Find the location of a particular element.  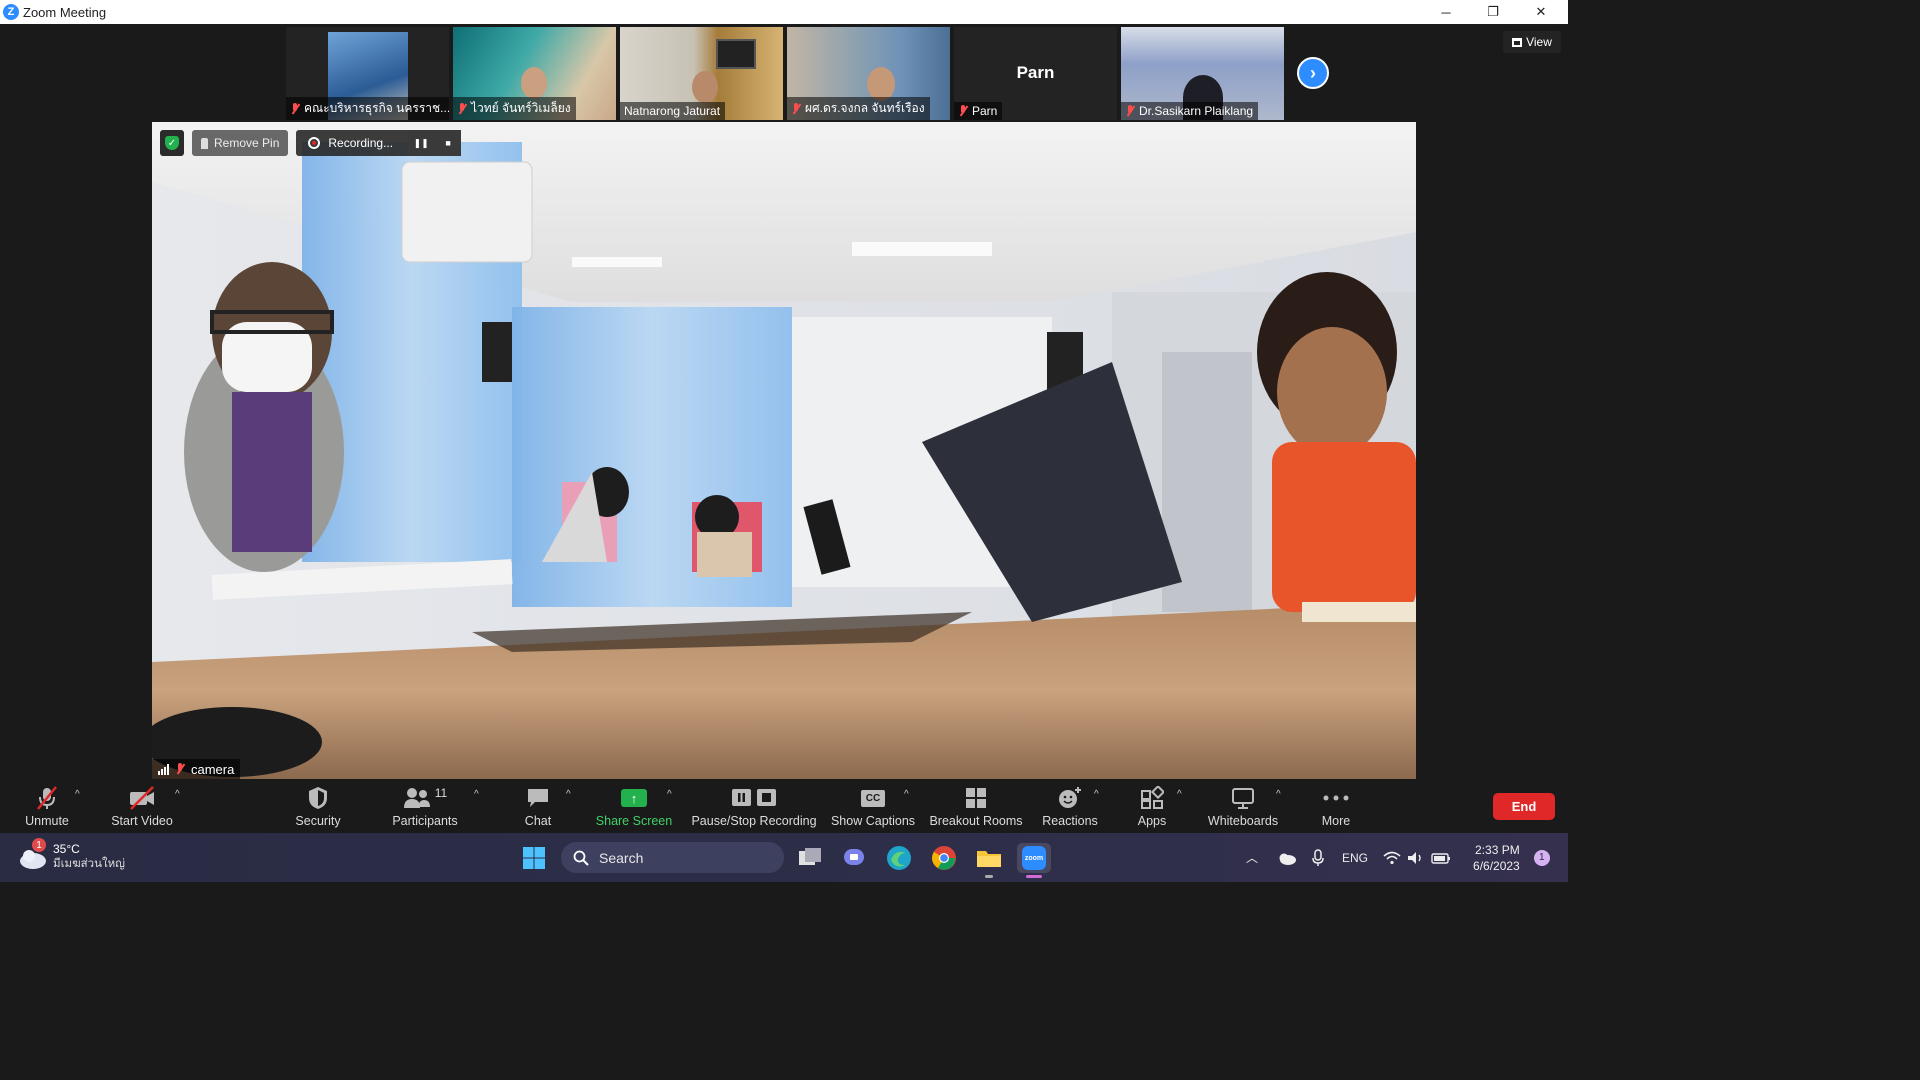

participant-name-tag: Parn is located at coordinates (978, 111).